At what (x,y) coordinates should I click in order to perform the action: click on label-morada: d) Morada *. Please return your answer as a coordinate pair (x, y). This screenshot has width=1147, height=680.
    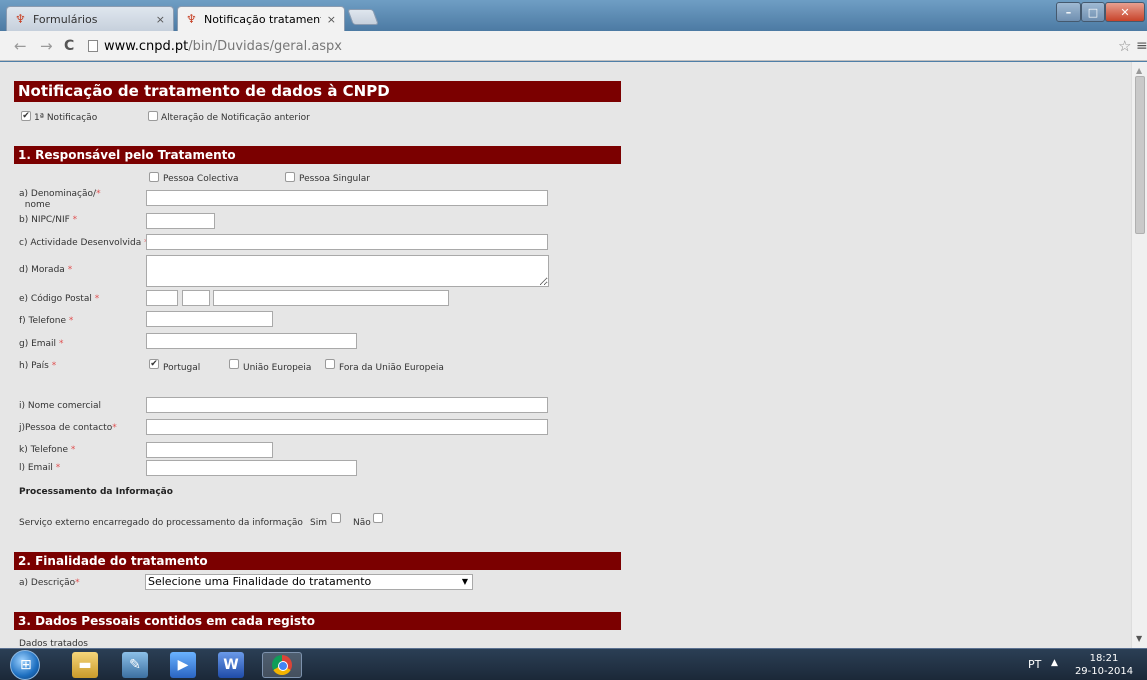
    Looking at the image, I should click on (46, 270).